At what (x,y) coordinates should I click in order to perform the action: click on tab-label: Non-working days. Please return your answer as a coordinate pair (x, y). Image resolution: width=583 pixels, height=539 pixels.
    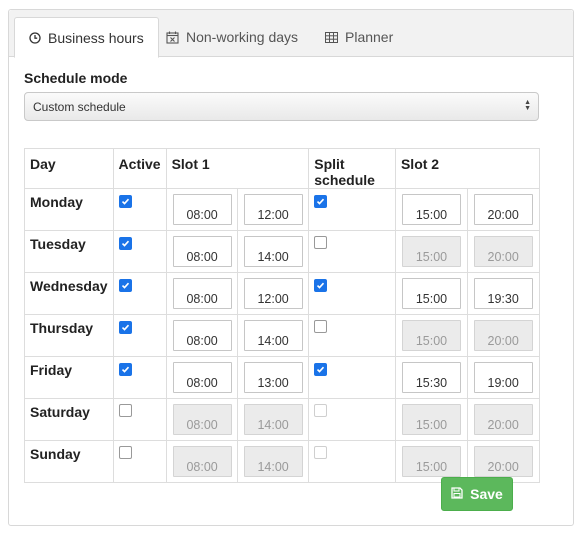
    Looking at the image, I should click on (242, 37).